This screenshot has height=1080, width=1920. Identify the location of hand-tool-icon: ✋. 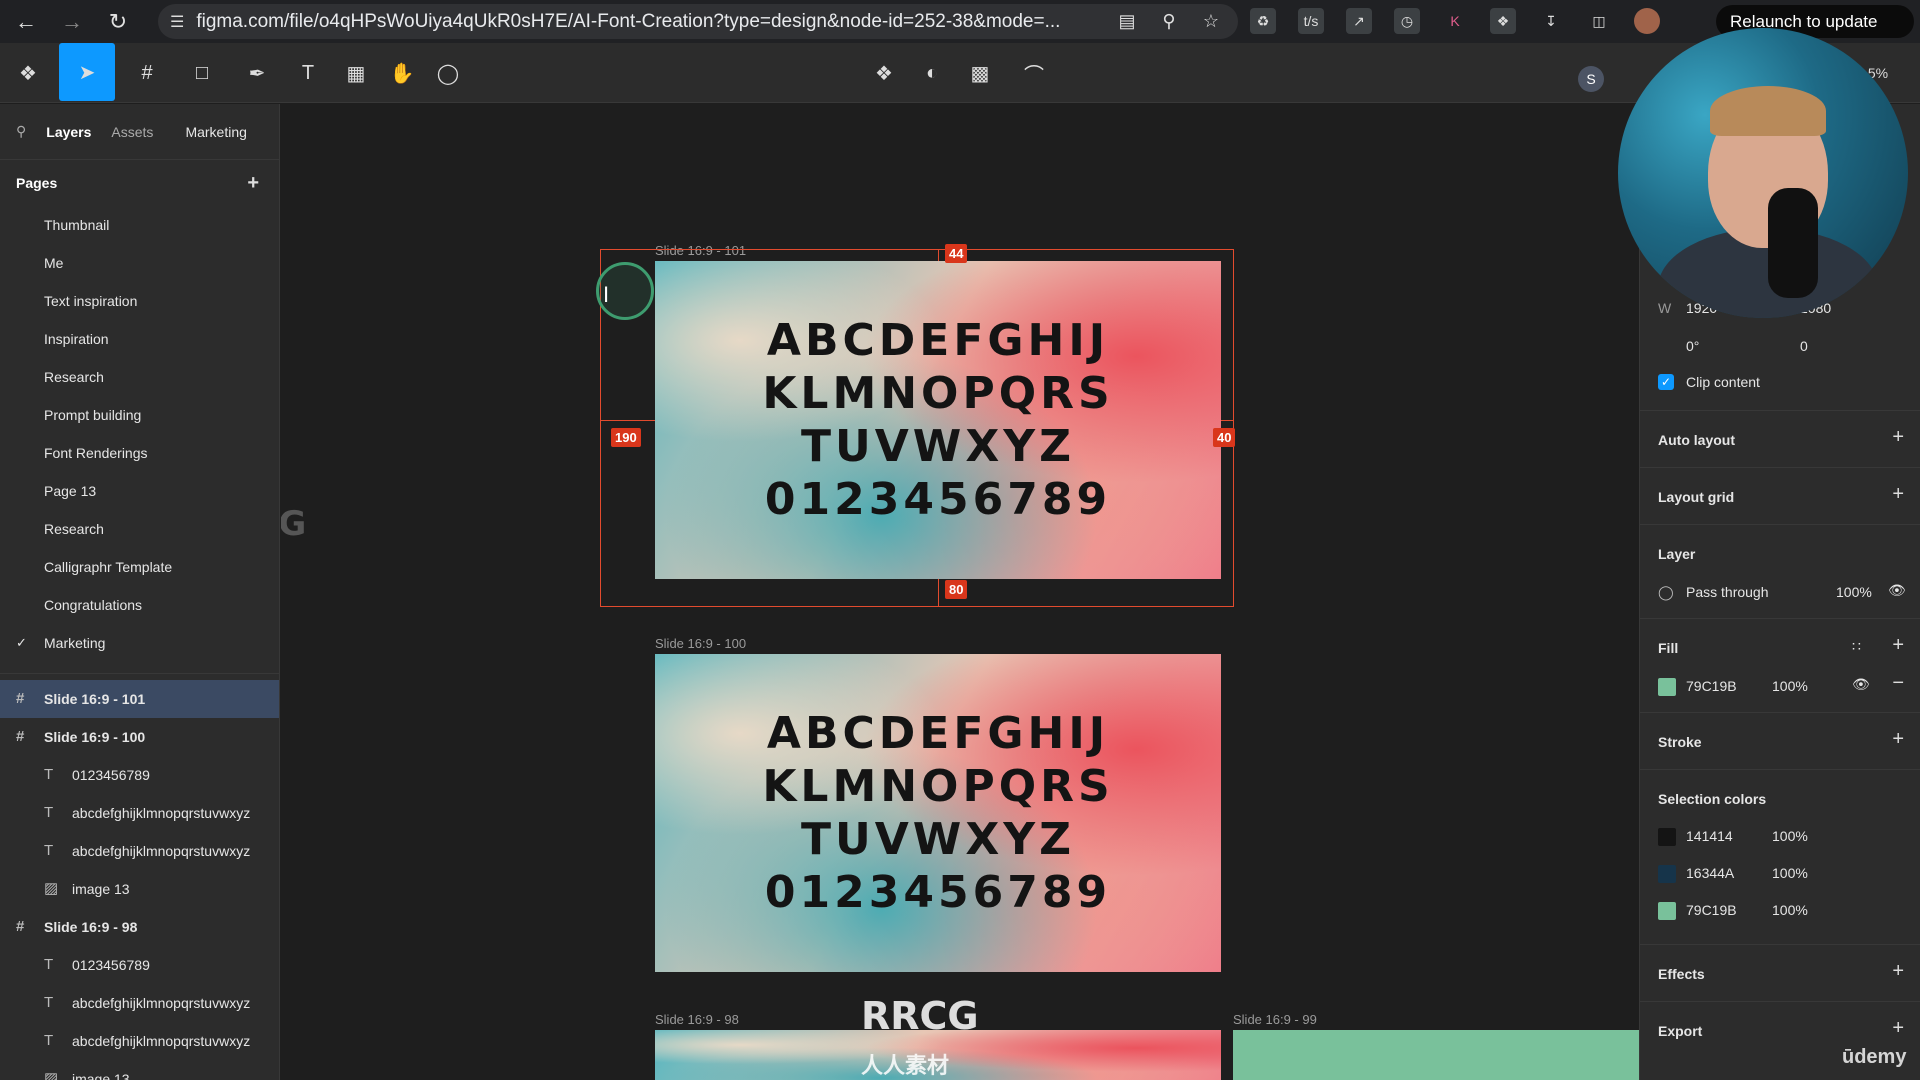
(402, 73).